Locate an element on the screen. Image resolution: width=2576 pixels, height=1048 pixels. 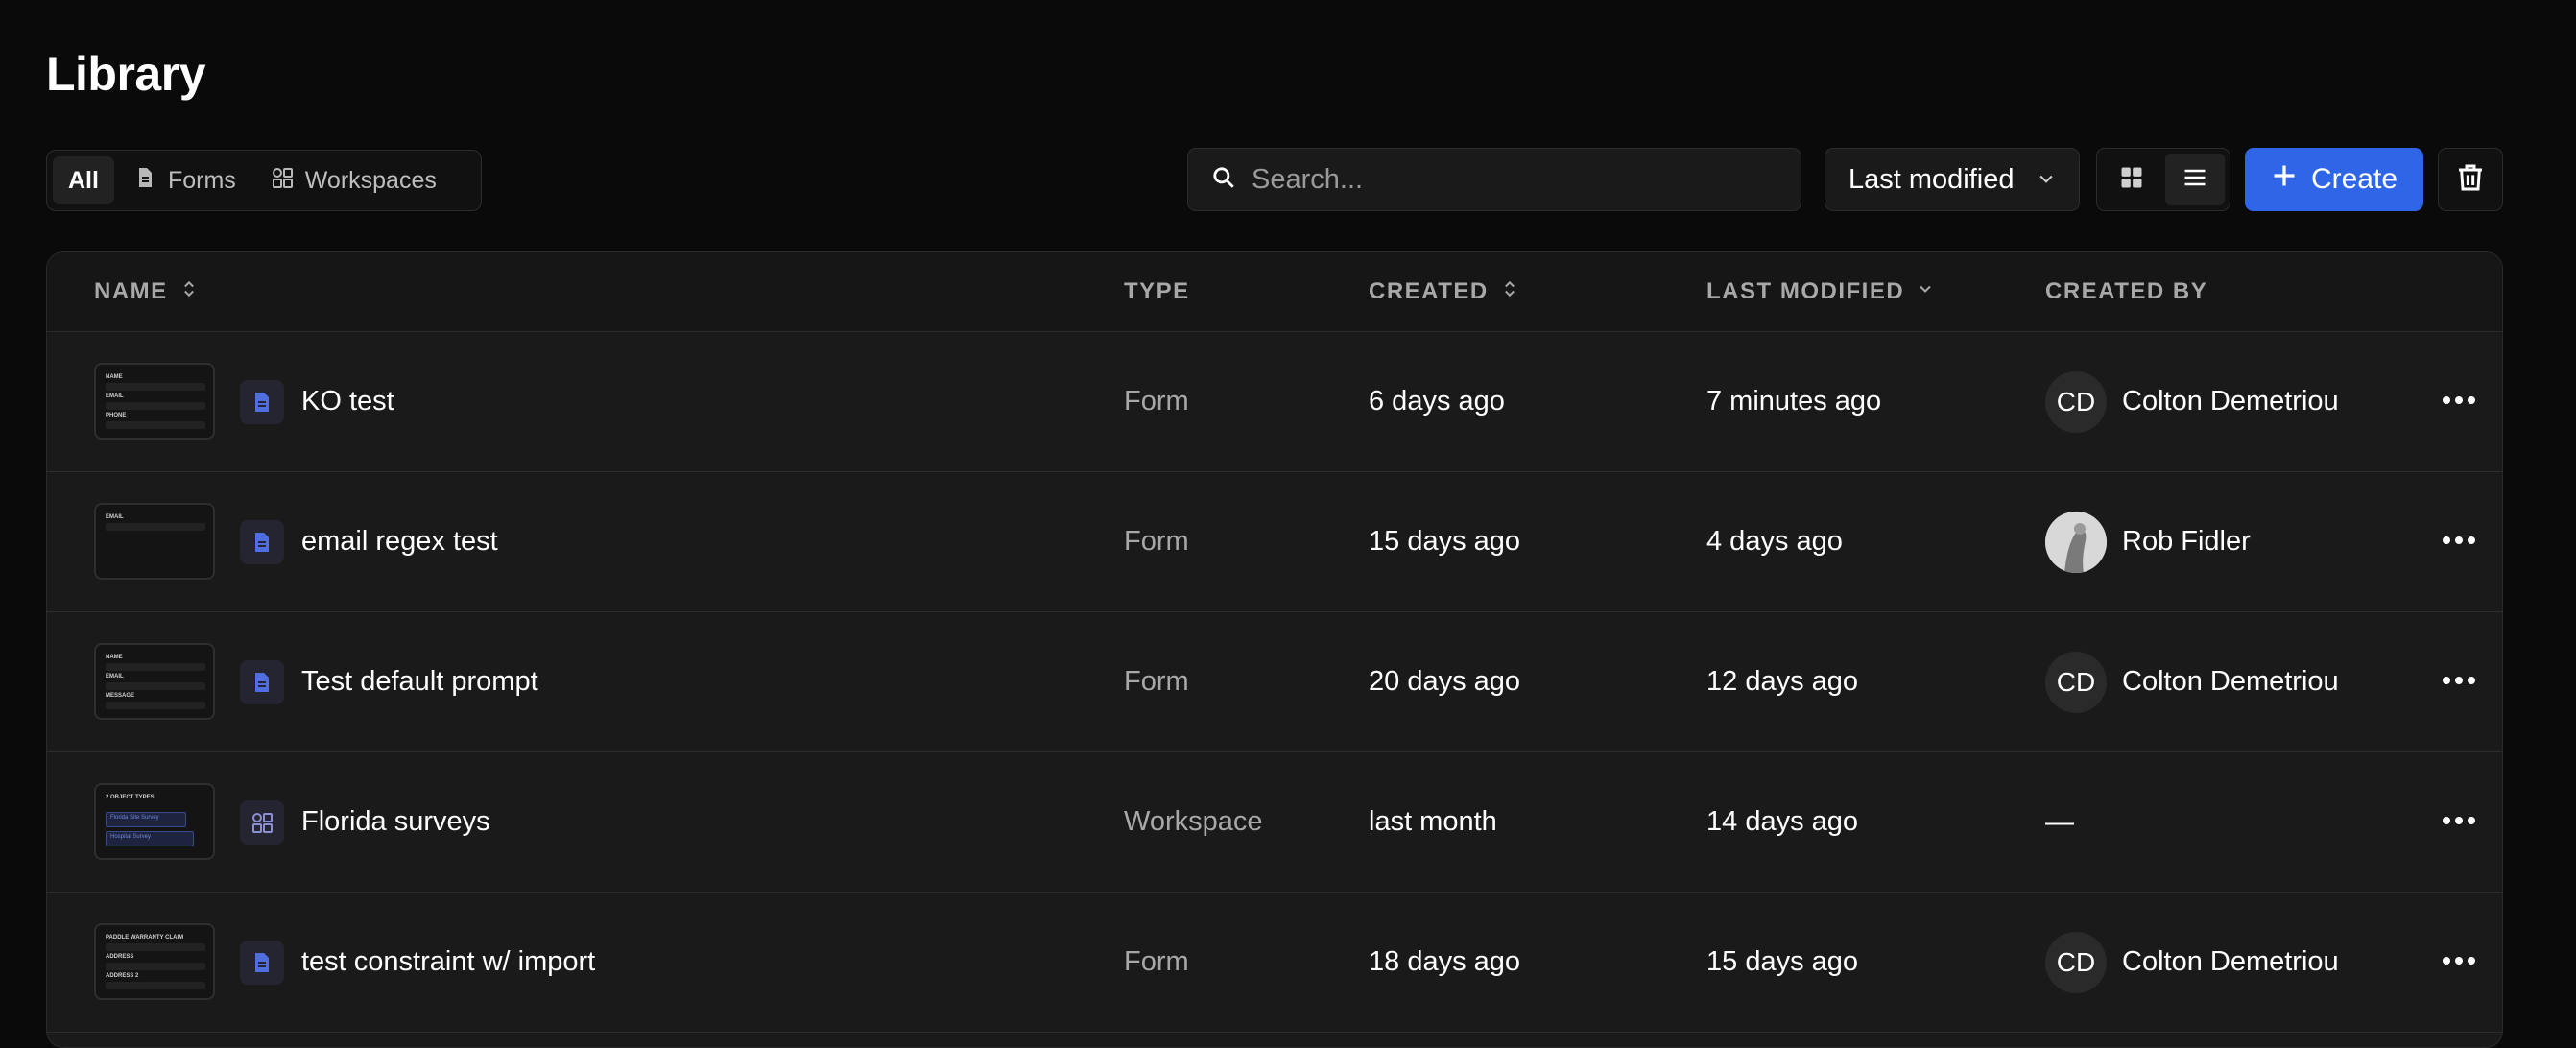
creator-name: Rob Fidler is located at coordinates (2186, 541).